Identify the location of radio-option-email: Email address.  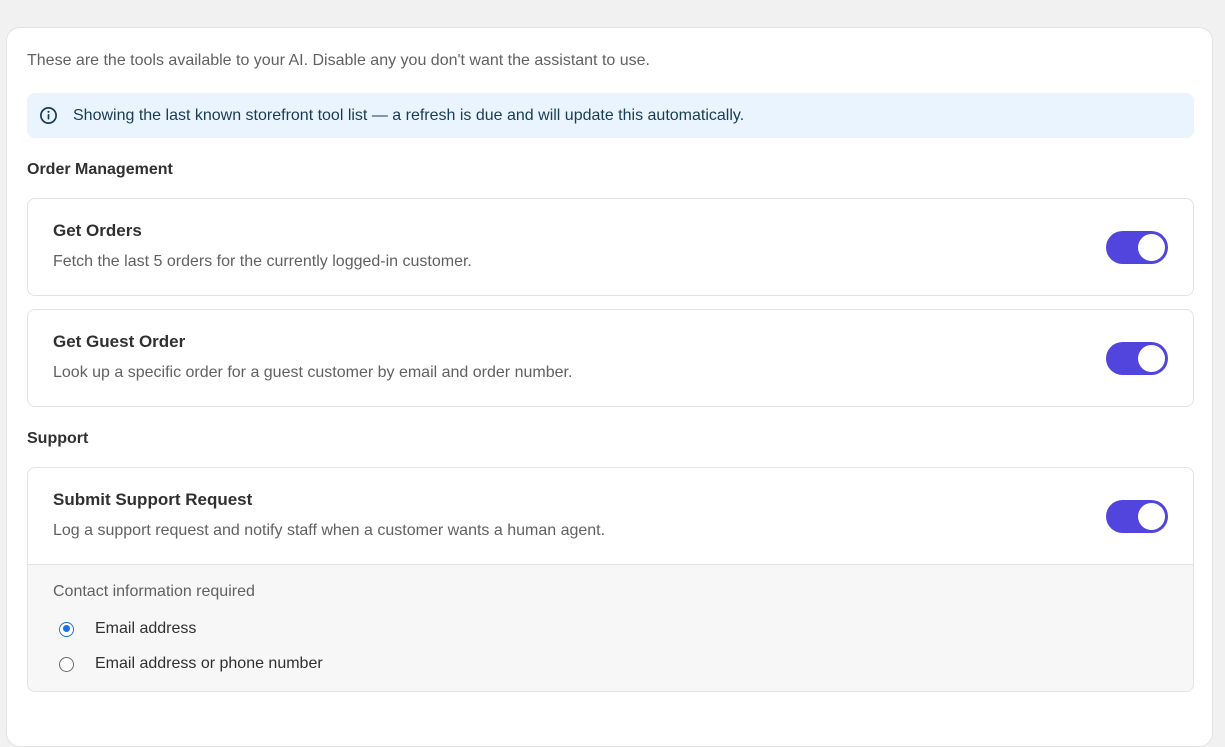
(127, 629).